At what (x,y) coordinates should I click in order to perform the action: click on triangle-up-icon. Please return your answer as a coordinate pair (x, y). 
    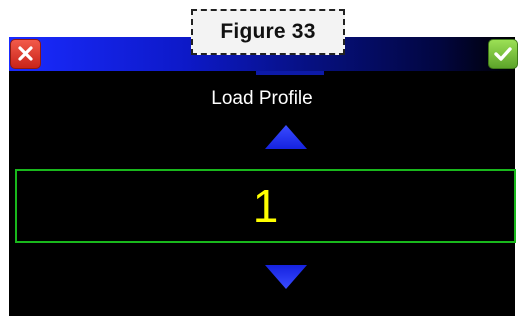
    Looking at the image, I should click on (286, 139).